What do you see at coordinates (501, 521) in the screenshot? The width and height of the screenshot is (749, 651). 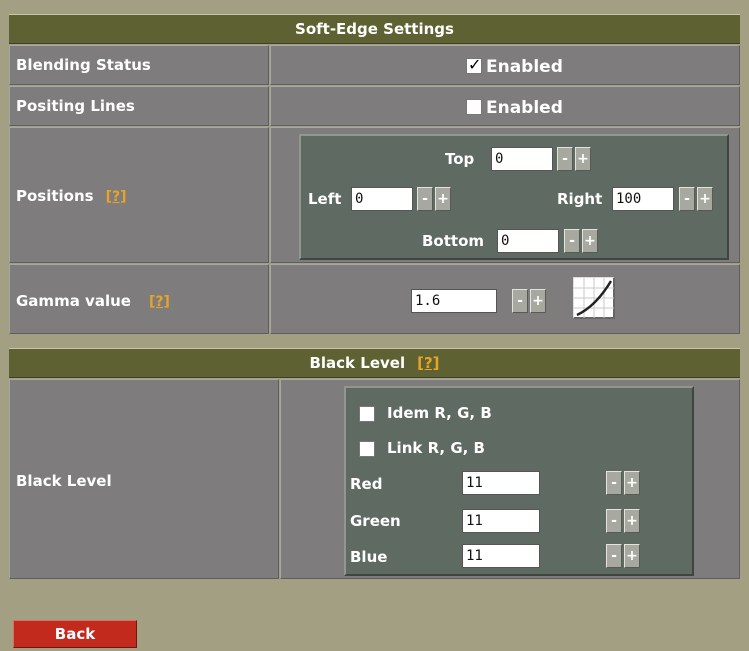 I see `green-input` at bounding box center [501, 521].